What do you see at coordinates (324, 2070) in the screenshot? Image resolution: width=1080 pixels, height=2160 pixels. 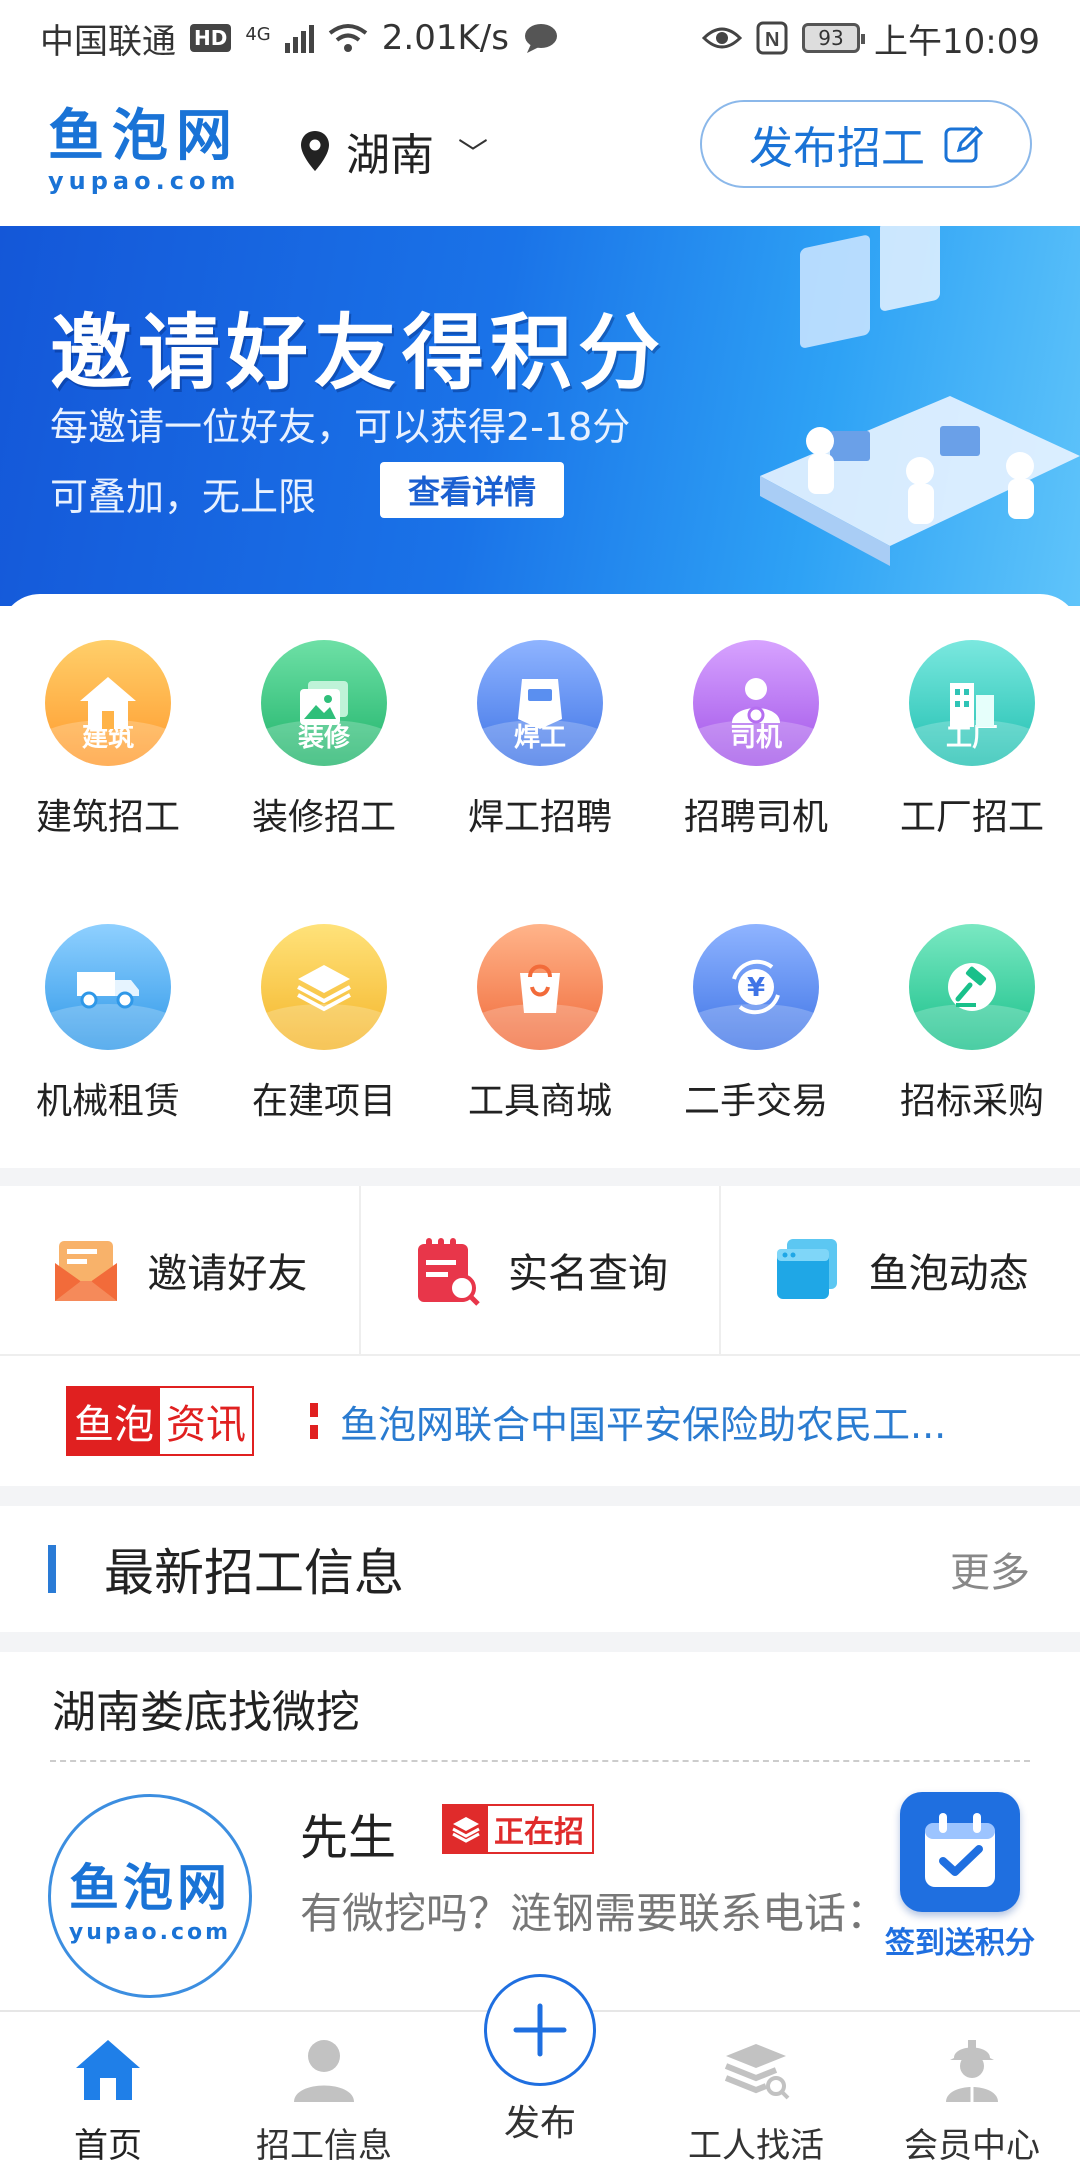 I see `user-icon` at bounding box center [324, 2070].